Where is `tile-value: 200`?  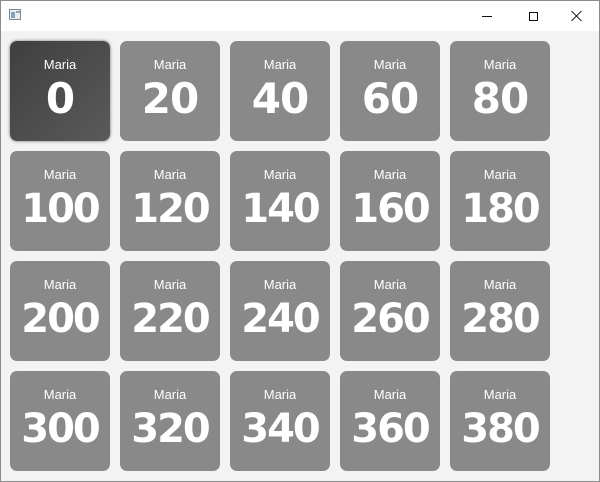
tile-value: 200 is located at coordinates (61, 319).